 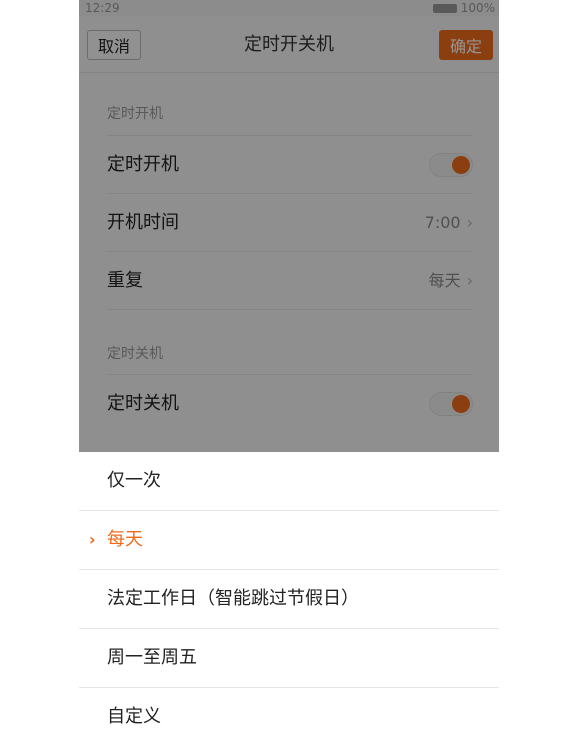 What do you see at coordinates (125, 539) in the screenshot?
I see `option-label: 每天` at bounding box center [125, 539].